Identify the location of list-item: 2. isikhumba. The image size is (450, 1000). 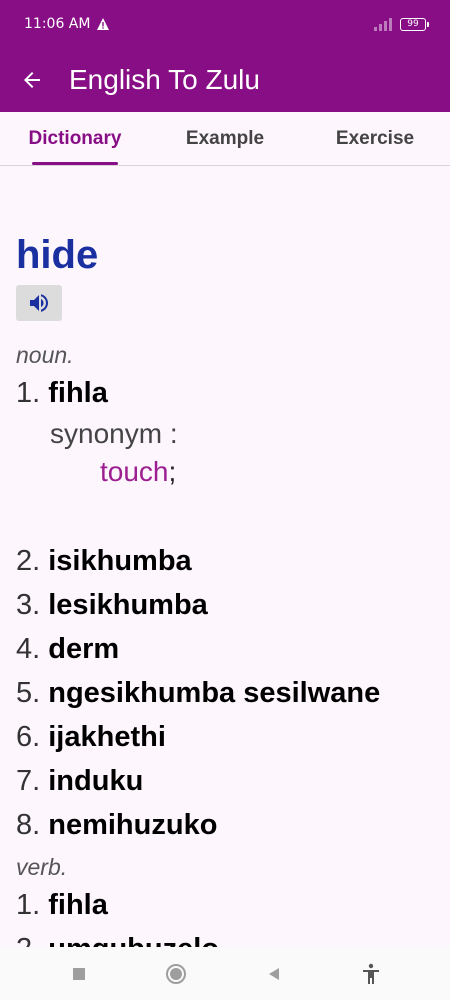
(233, 561).